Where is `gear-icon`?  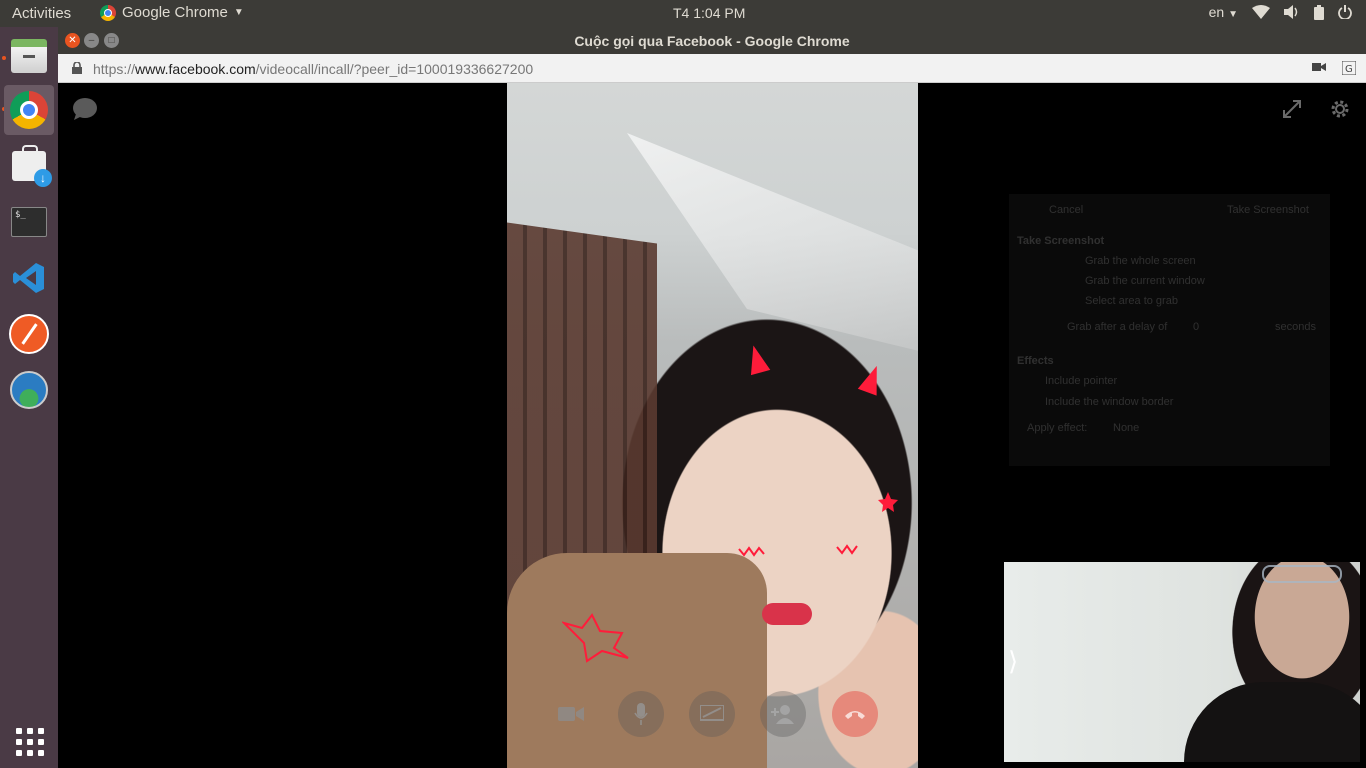
gear-icon is located at coordinates (1340, 109).